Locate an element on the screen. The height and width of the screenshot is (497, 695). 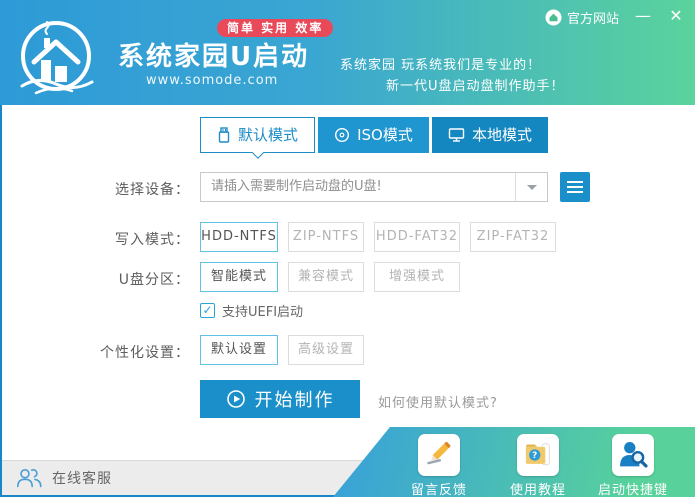
device-select-caret-zone is located at coordinates (531, 187).